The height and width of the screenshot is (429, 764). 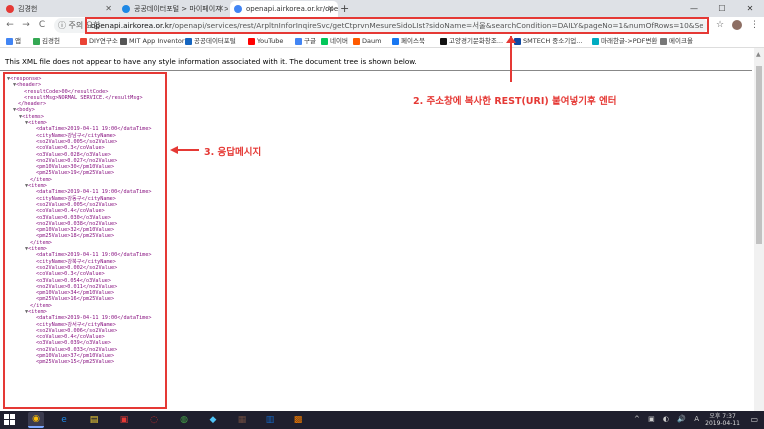 I want to click on taskbar-mail-icon: ◆, so click(x=213, y=420).